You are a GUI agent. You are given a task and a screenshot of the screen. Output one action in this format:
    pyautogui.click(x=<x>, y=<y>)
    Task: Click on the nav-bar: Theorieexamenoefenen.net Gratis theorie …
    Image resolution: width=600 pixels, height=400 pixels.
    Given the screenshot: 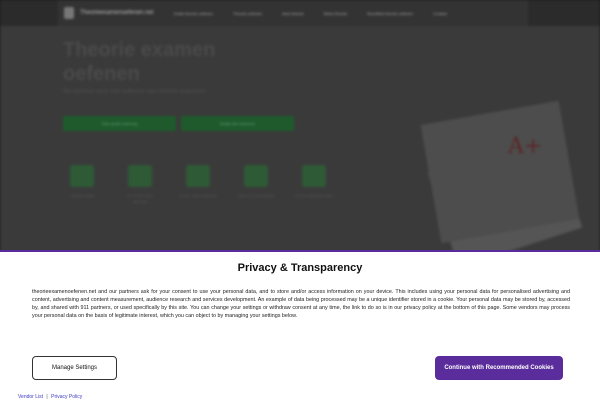 What is the action you would take?
    pyautogui.click(x=293, y=13)
    